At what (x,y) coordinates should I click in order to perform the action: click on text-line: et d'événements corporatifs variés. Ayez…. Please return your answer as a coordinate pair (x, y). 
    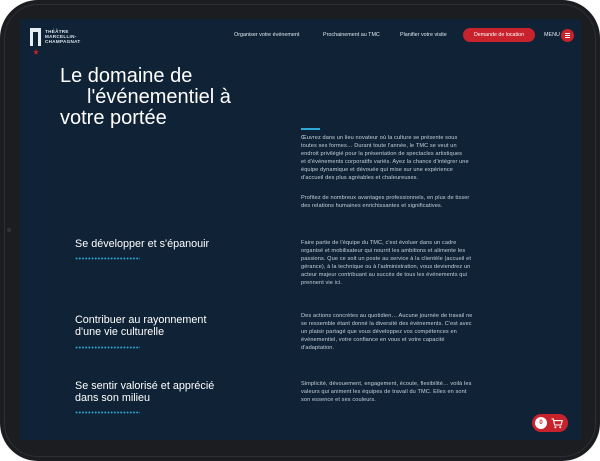
    Looking at the image, I should click on (385, 162).